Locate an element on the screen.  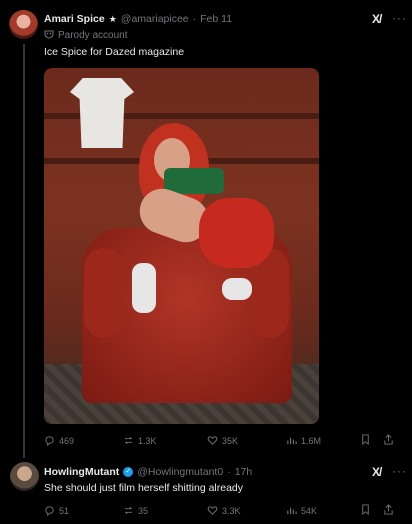
parody-mask-icon is located at coordinates (49, 35).